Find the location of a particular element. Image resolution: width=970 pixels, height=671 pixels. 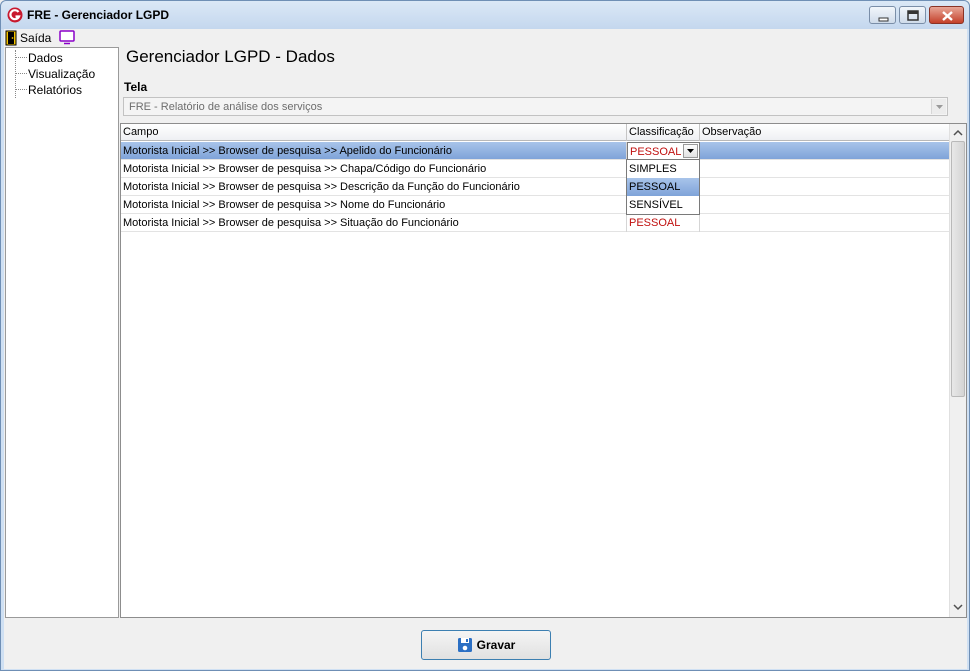

close-icon is located at coordinates (947, 16).